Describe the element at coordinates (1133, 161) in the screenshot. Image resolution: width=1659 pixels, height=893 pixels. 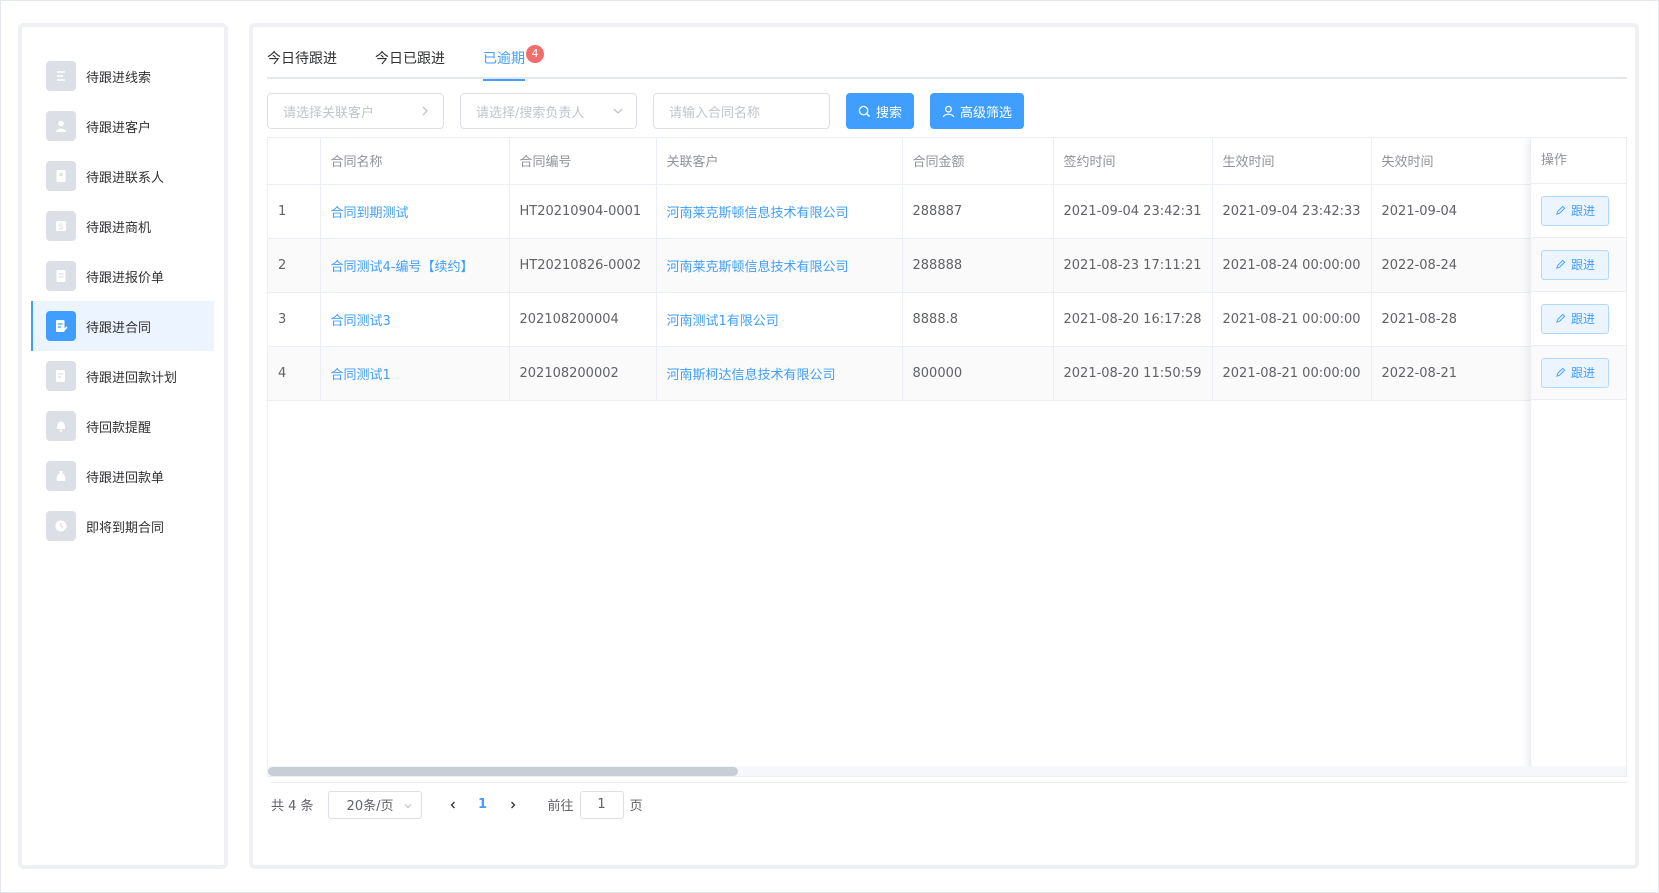
I see `column-header: 签约时间` at that location.